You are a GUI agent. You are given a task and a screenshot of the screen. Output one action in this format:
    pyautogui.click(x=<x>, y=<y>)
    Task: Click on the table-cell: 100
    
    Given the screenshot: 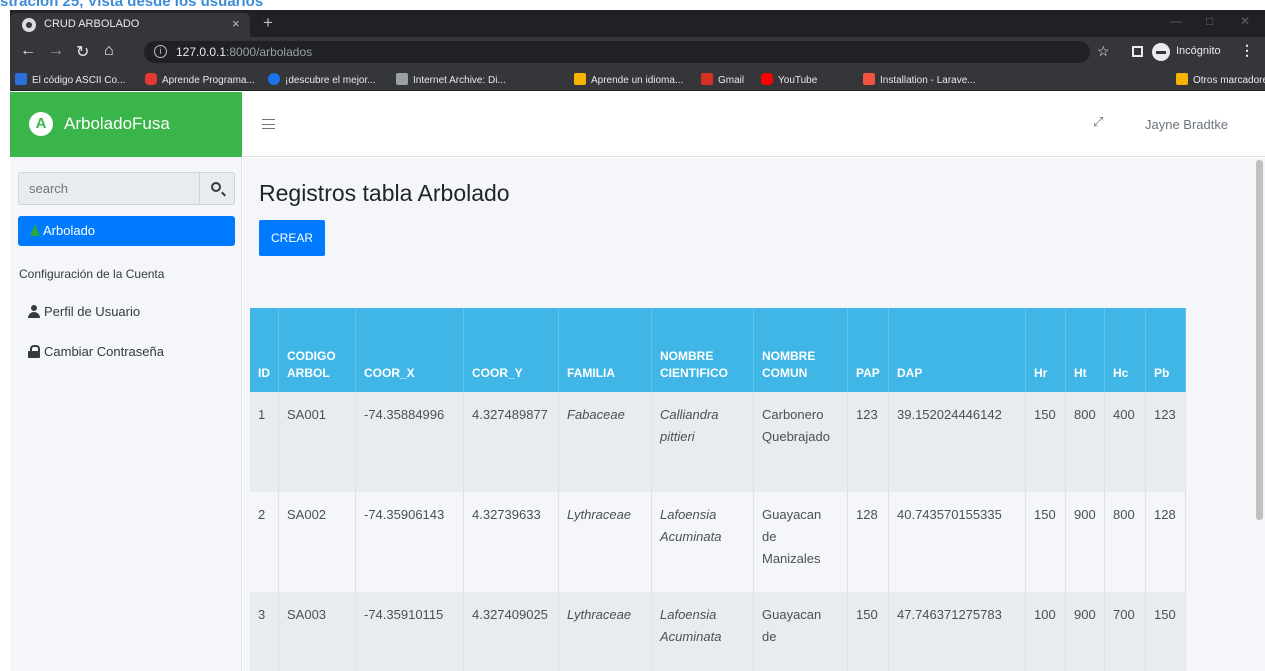 What is the action you would take?
    pyautogui.click(x=1045, y=631)
    